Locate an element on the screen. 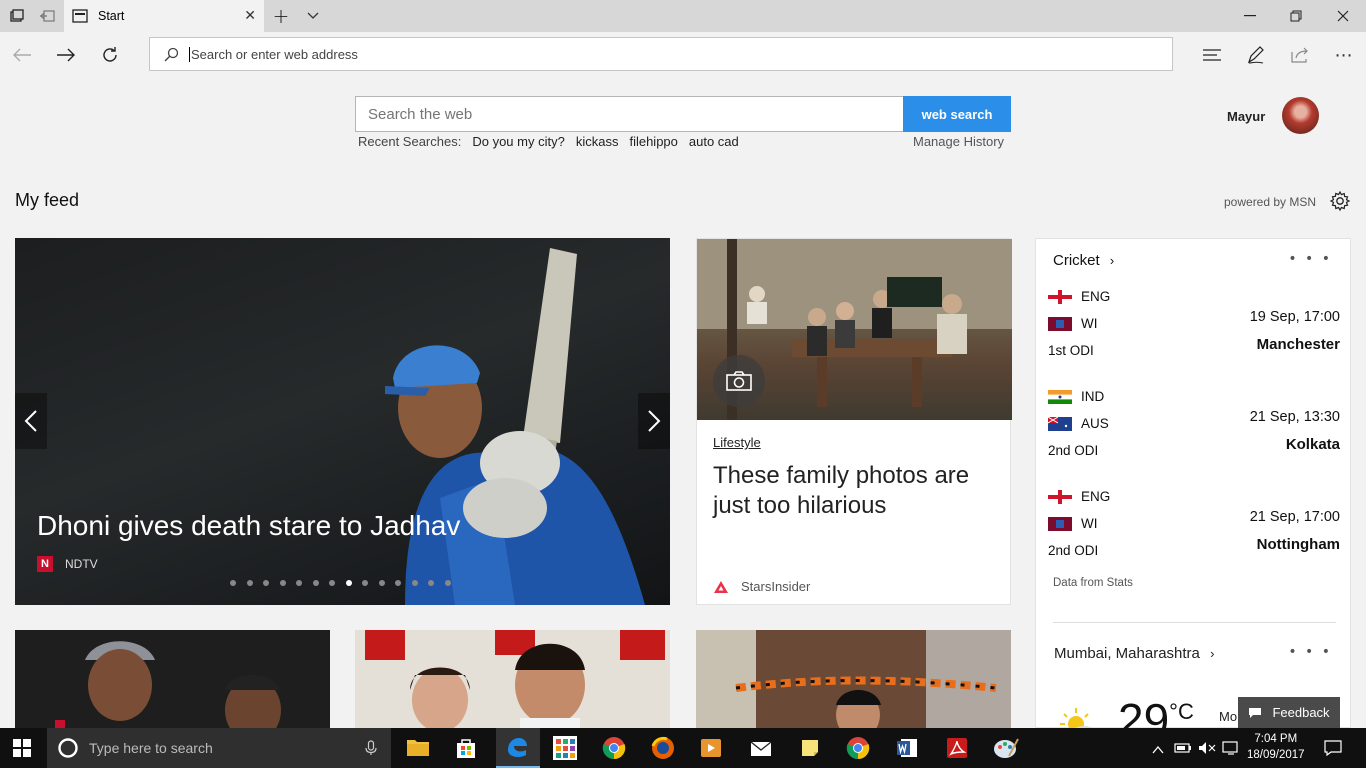 This screenshot has width=1366, height=768. recent-search-link: auto cad is located at coordinates (714, 141).